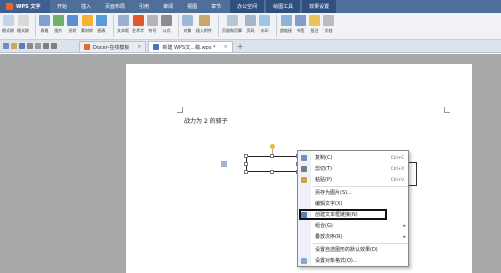 Image resolution: width=501 pixels, height=273 pixels. I want to click on connector-line, so click(413, 185).